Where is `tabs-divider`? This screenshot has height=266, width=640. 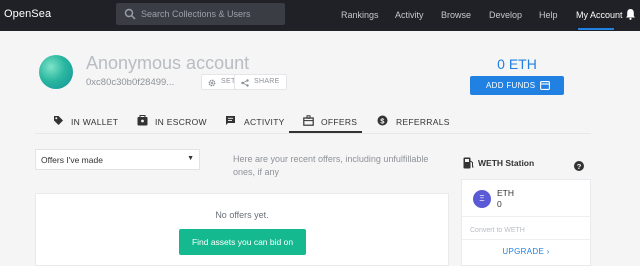 tabs-divider is located at coordinates (313, 133).